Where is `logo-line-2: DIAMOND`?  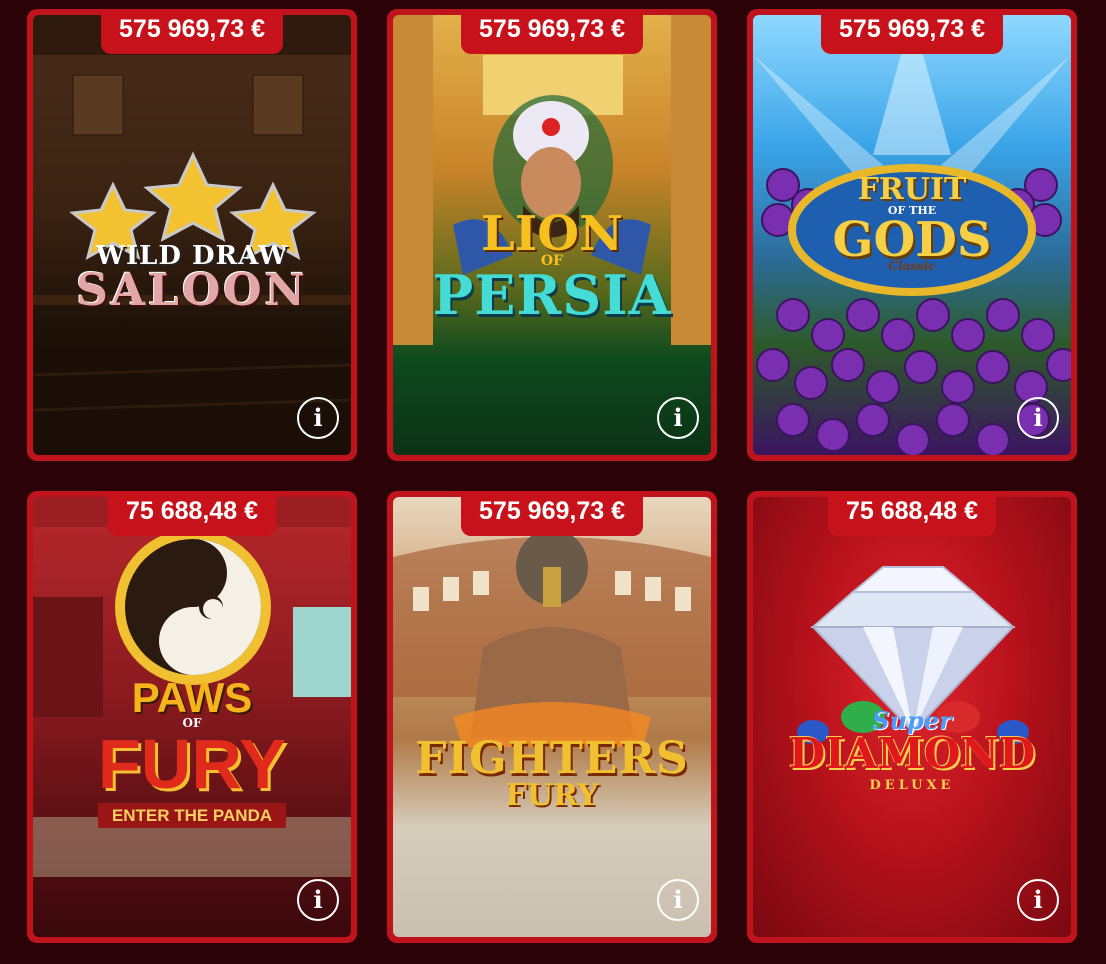 logo-line-2: DIAMOND is located at coordinates (912, 753).